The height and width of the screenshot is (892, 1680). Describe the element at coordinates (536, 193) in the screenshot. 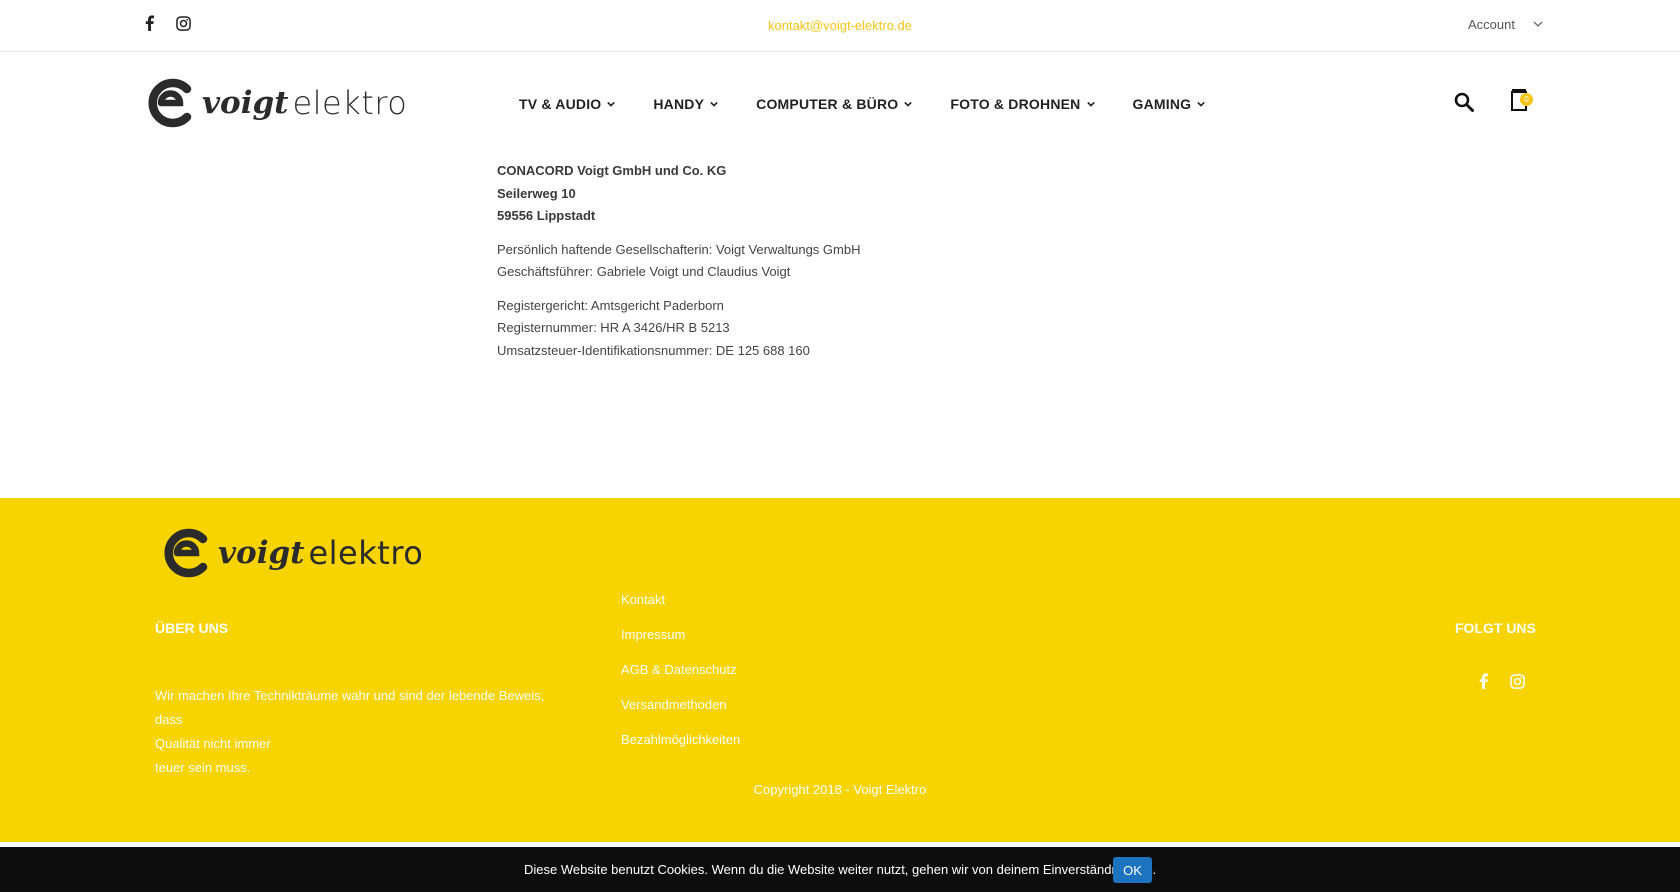

I see `company-street: Seilerweg 10` at that location.